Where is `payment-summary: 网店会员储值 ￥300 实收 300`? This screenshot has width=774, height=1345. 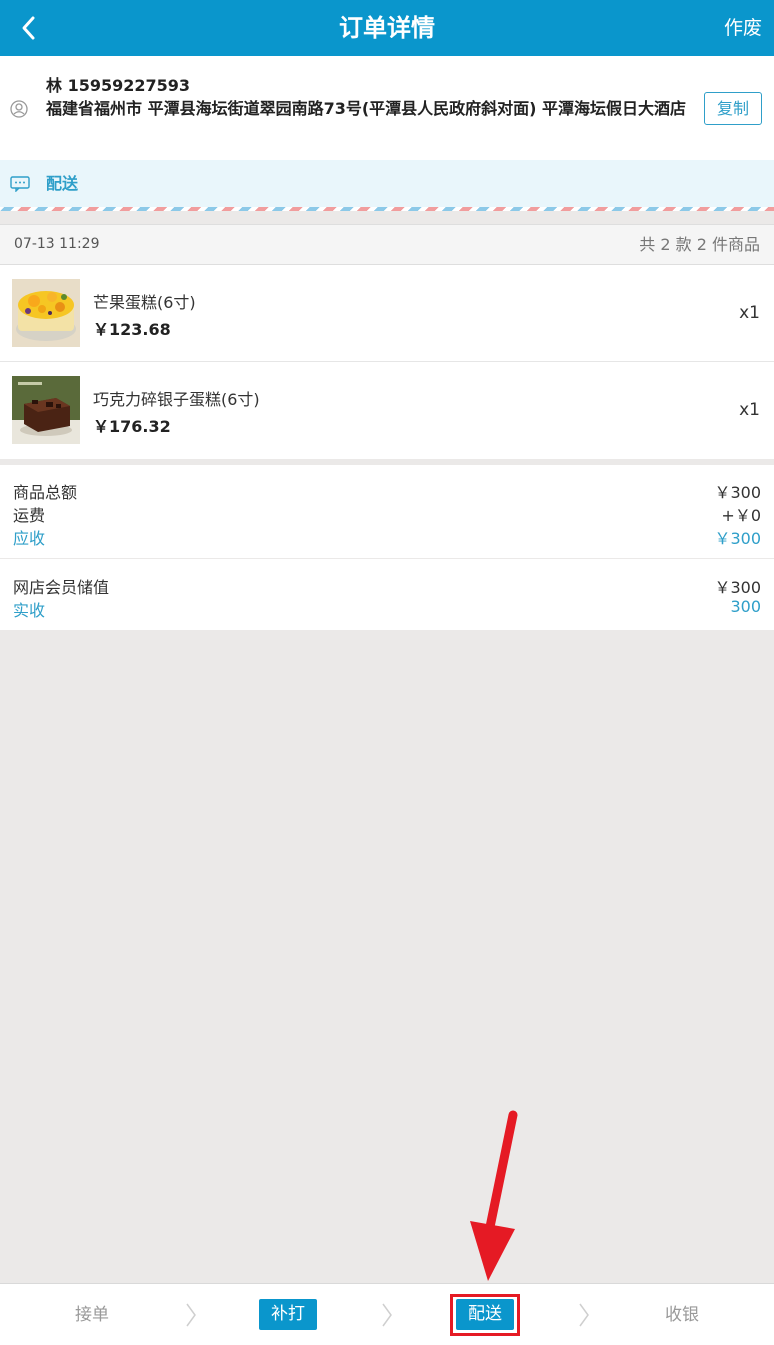 payment-summary: 网店会员储值 ￥300 实收 300 is located at coordinates (387, 594).